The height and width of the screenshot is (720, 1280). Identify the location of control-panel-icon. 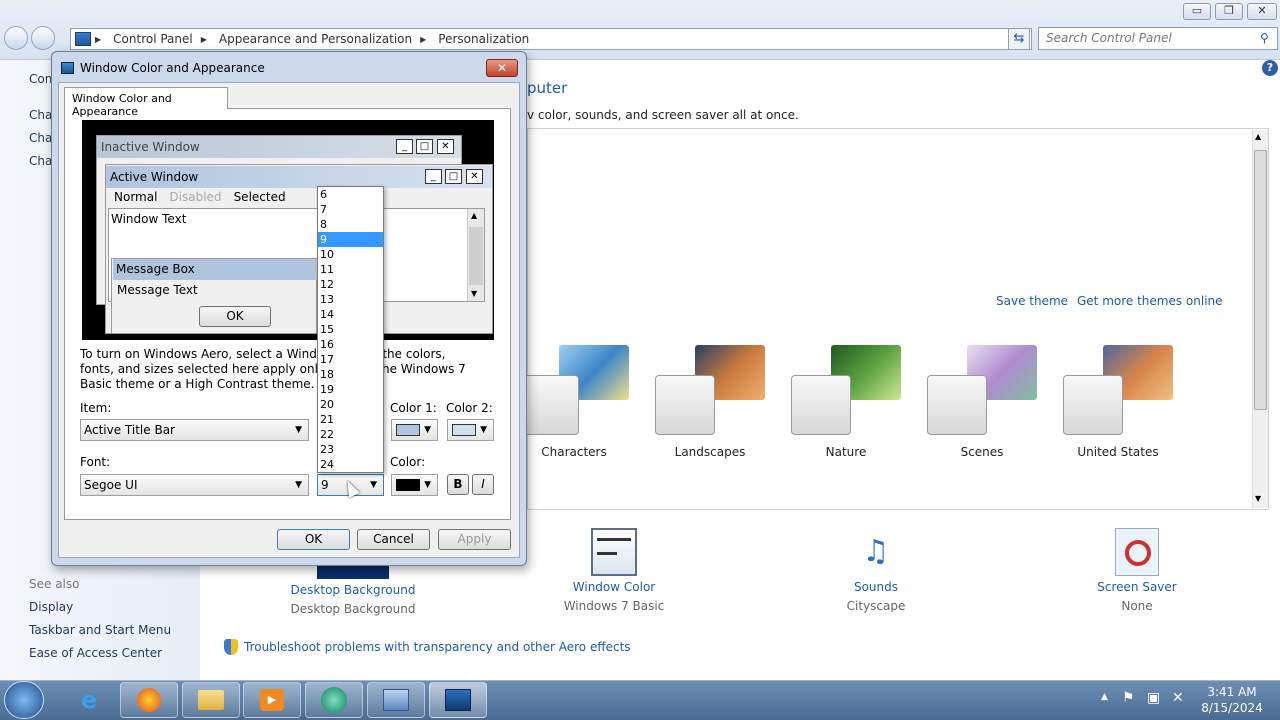
(396, 700).